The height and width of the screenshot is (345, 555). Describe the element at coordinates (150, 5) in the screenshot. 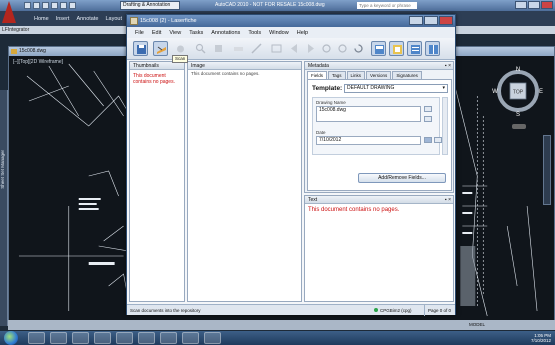

I see `workspace-dropdown: Drafting & Annotation` at that location.